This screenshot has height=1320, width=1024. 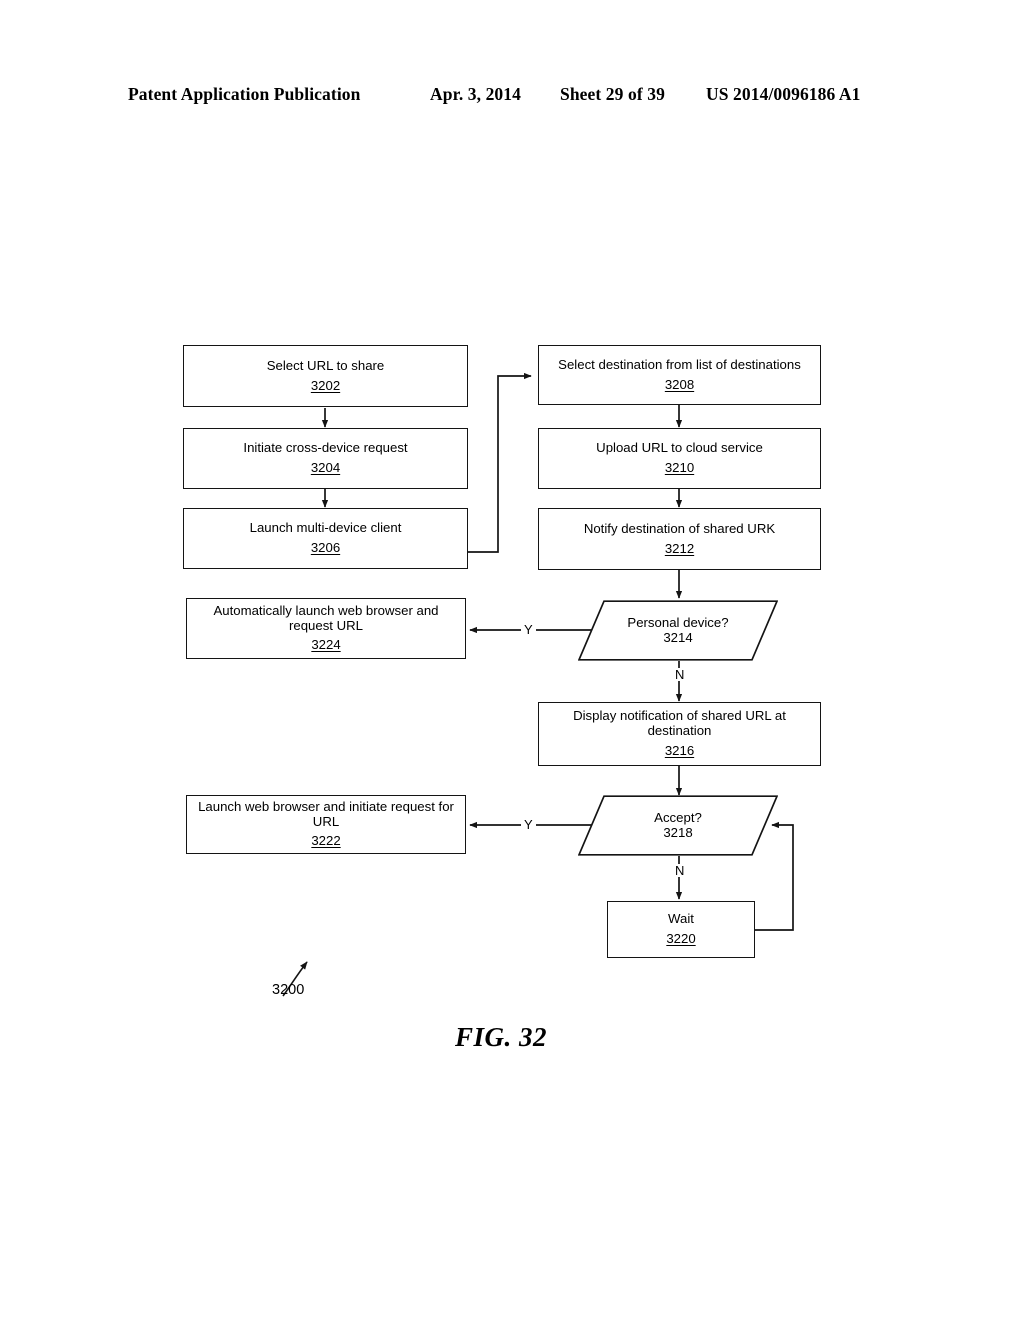 What do you see at coordinates (678, 817) in the screenshot?
I see `flow-node-3218-label: Accept?` at bounding box center [678, 817].